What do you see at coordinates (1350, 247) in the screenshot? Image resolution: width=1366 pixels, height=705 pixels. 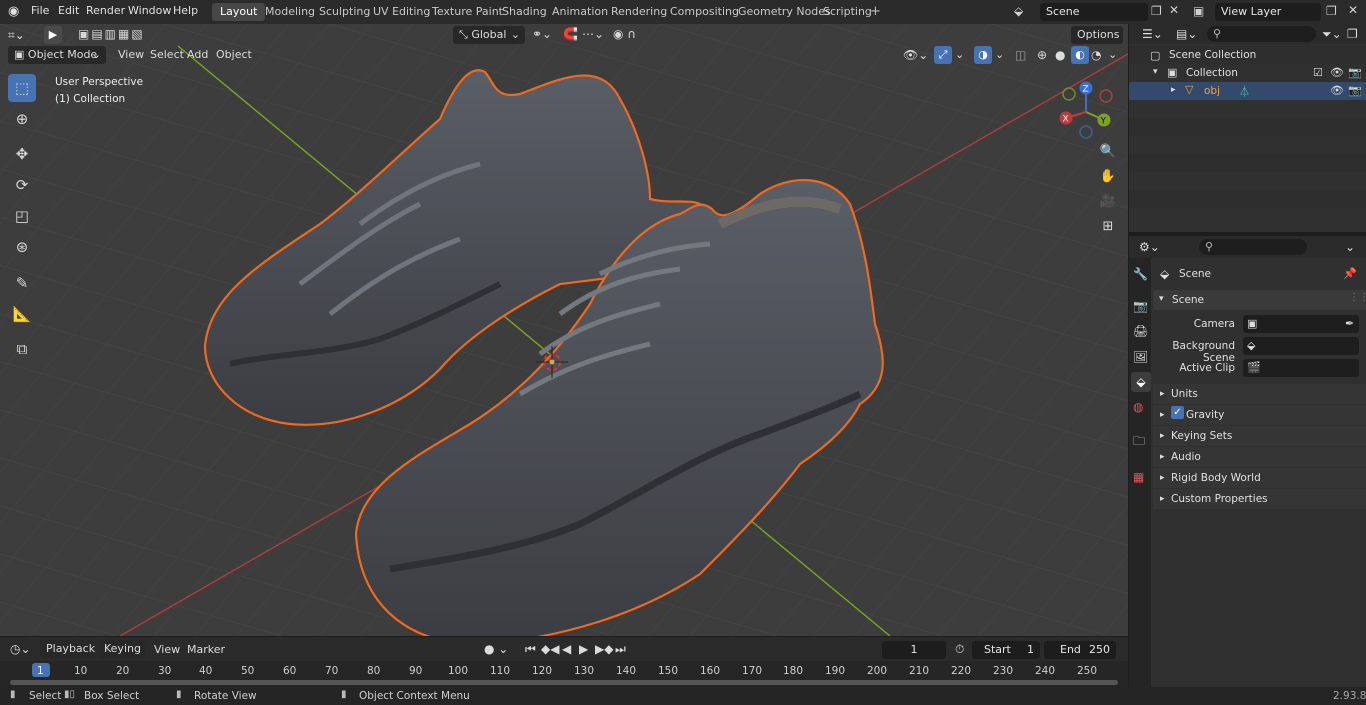 I see `properties-options-chevron-icon: ⌄` at bounding box center [1350, 247].